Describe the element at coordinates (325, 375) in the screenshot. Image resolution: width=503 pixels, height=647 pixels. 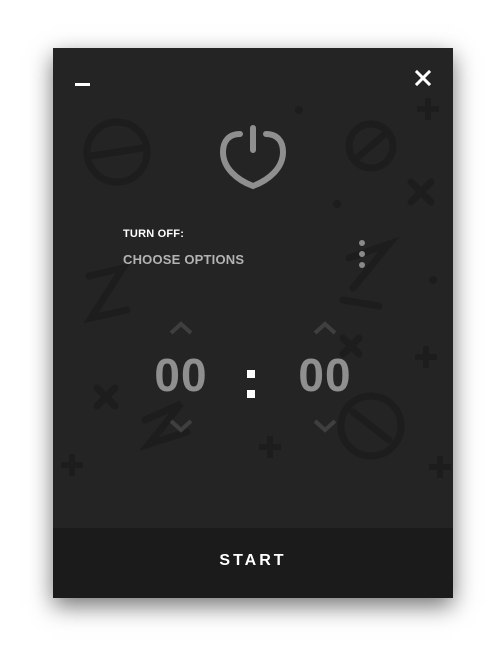
I see `minutes-value: 00` at that location.